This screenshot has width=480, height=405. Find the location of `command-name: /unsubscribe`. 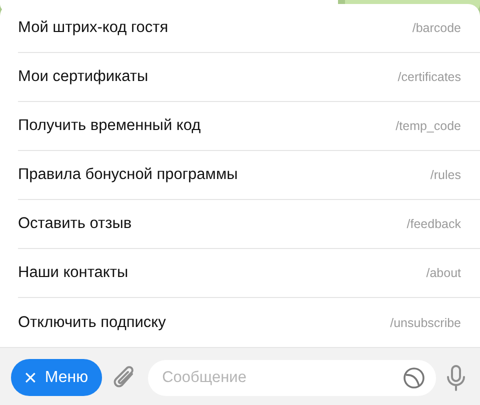

command-name: /unsubscribe is located at coordinates (425, 323).